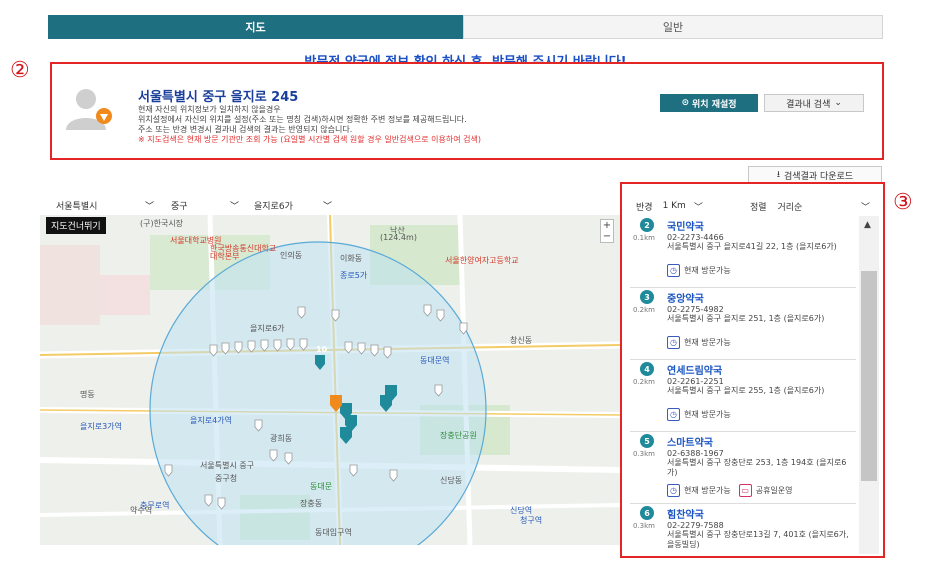  I want to click on zoom-in-button: +, so click(607, 225).